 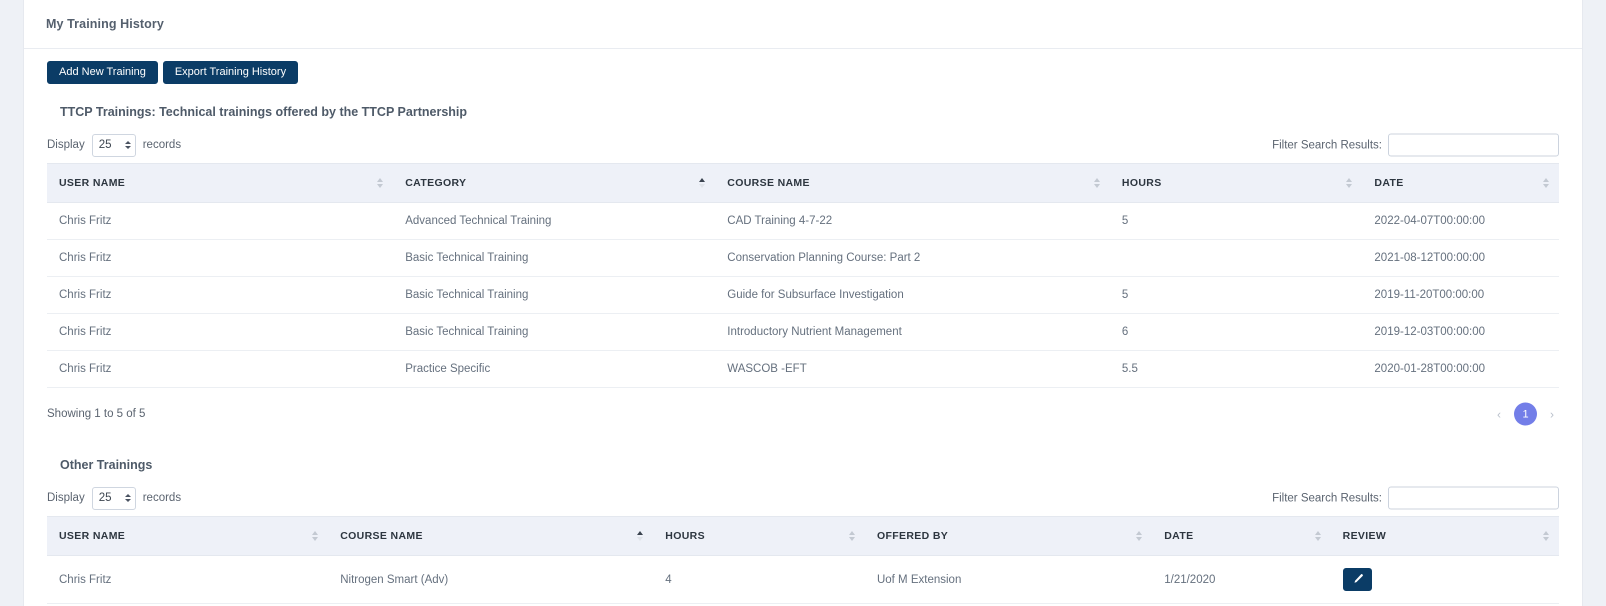 What do you see at coordinates (912, 258) in the screenshot?
I see `cell-course-name: Conservation Planning Course: Part 2` at bounding box center [912, 258].